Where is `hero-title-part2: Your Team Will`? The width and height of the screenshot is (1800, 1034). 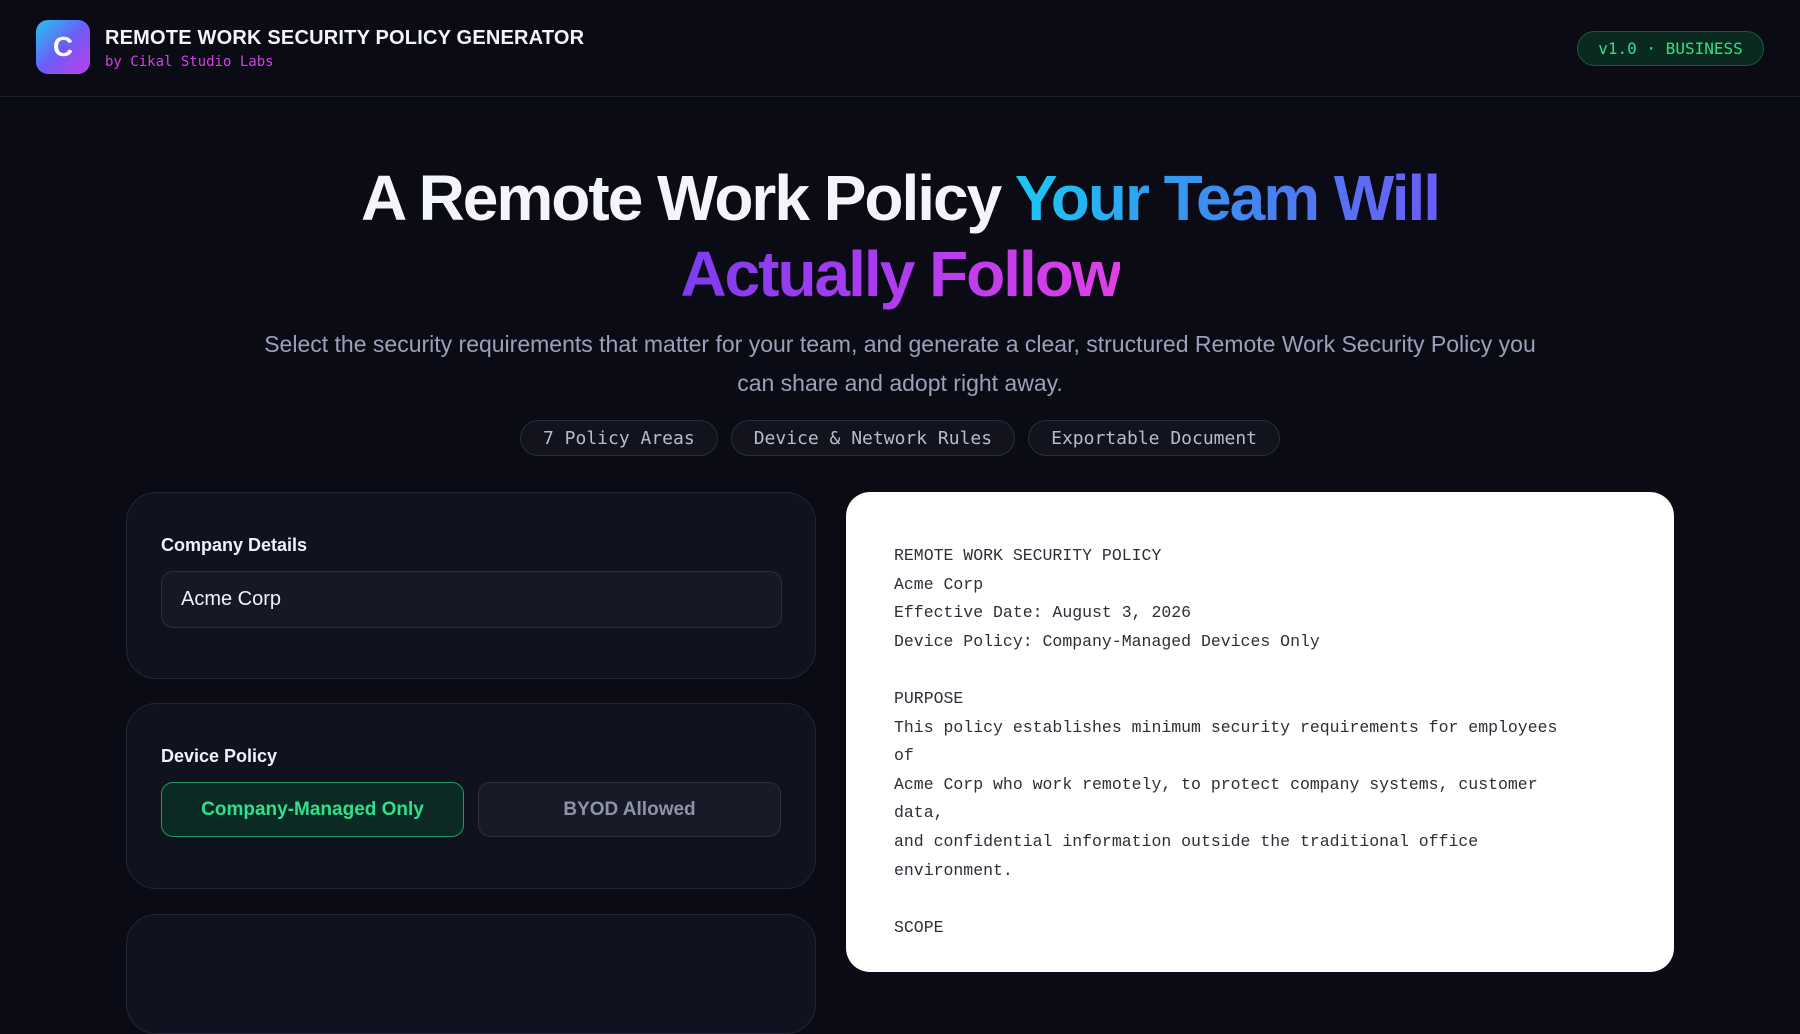
hero-title-part2: Your Team Will is located at coordinates (1227, 198).